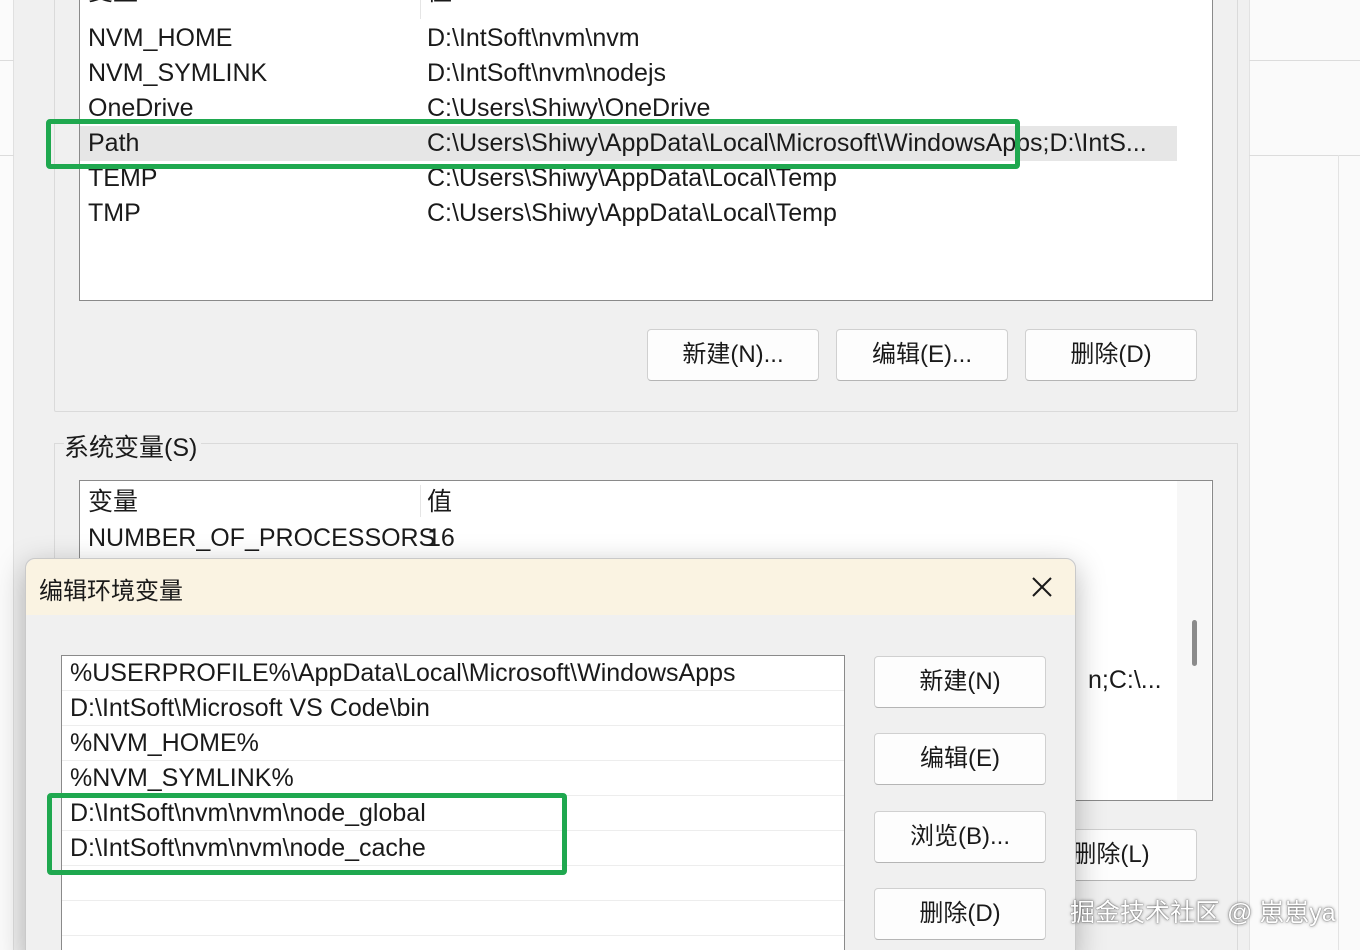  I want to click on path-item: %NVM_HOME%, so click(453, 743).